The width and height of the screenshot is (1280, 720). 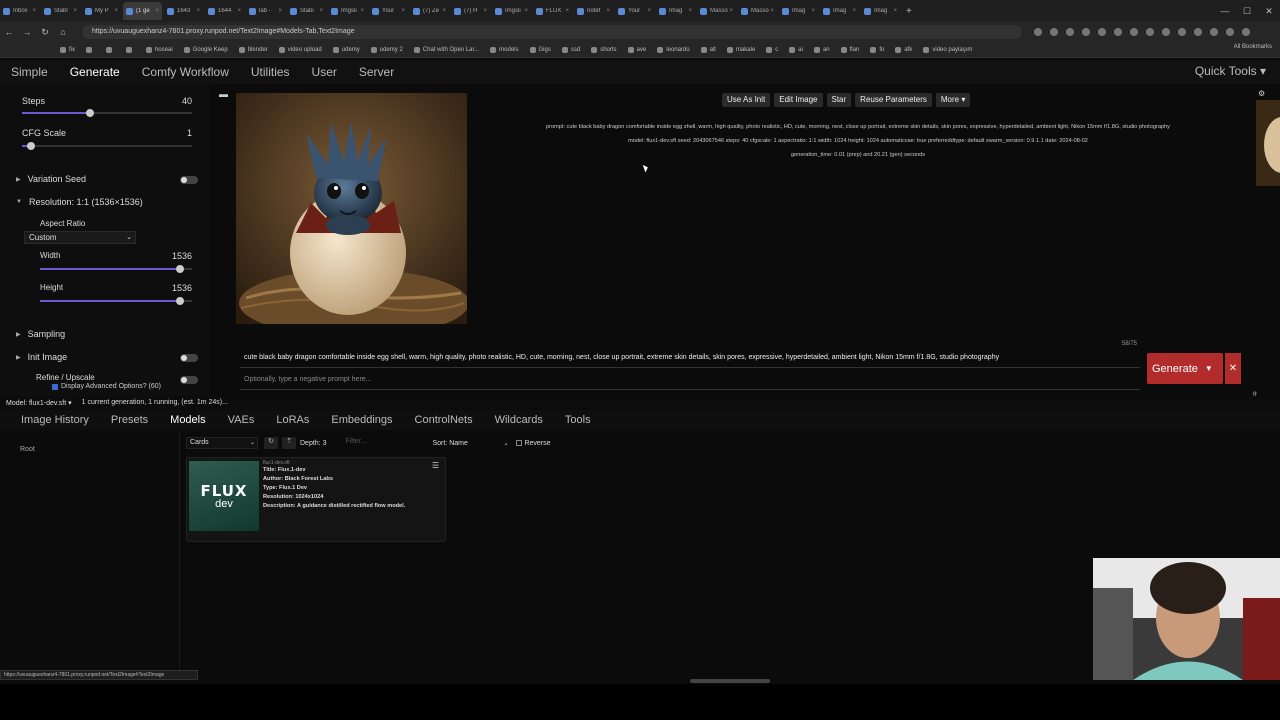 I want to click on bookmark-item: an, so click(x=821, y=49).